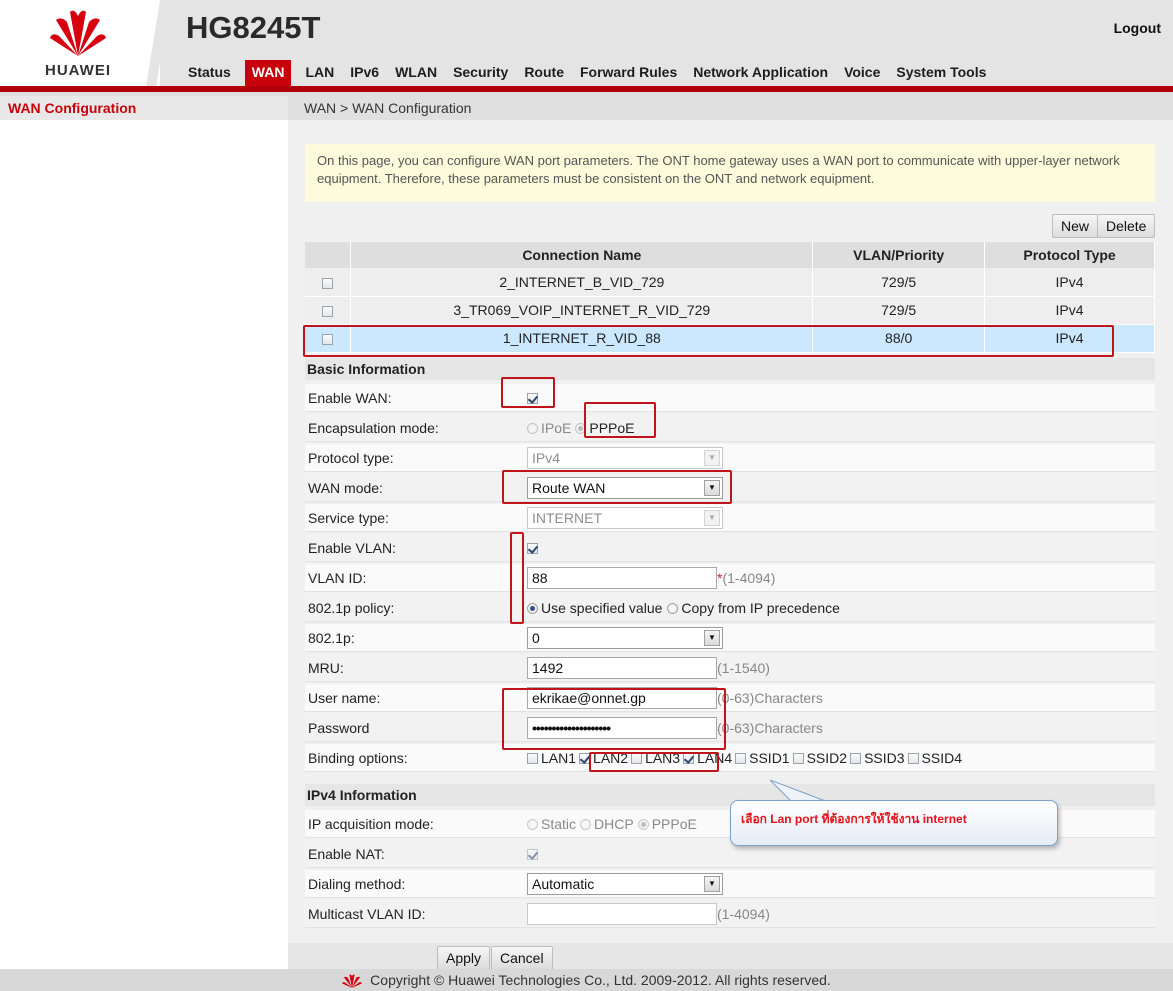 The width and height of the screenshot is (1173, 991). What do you see at coordinates (544, 73) in the screenshot?
I see `tab-route: Route` at bounding box center [544, 73].